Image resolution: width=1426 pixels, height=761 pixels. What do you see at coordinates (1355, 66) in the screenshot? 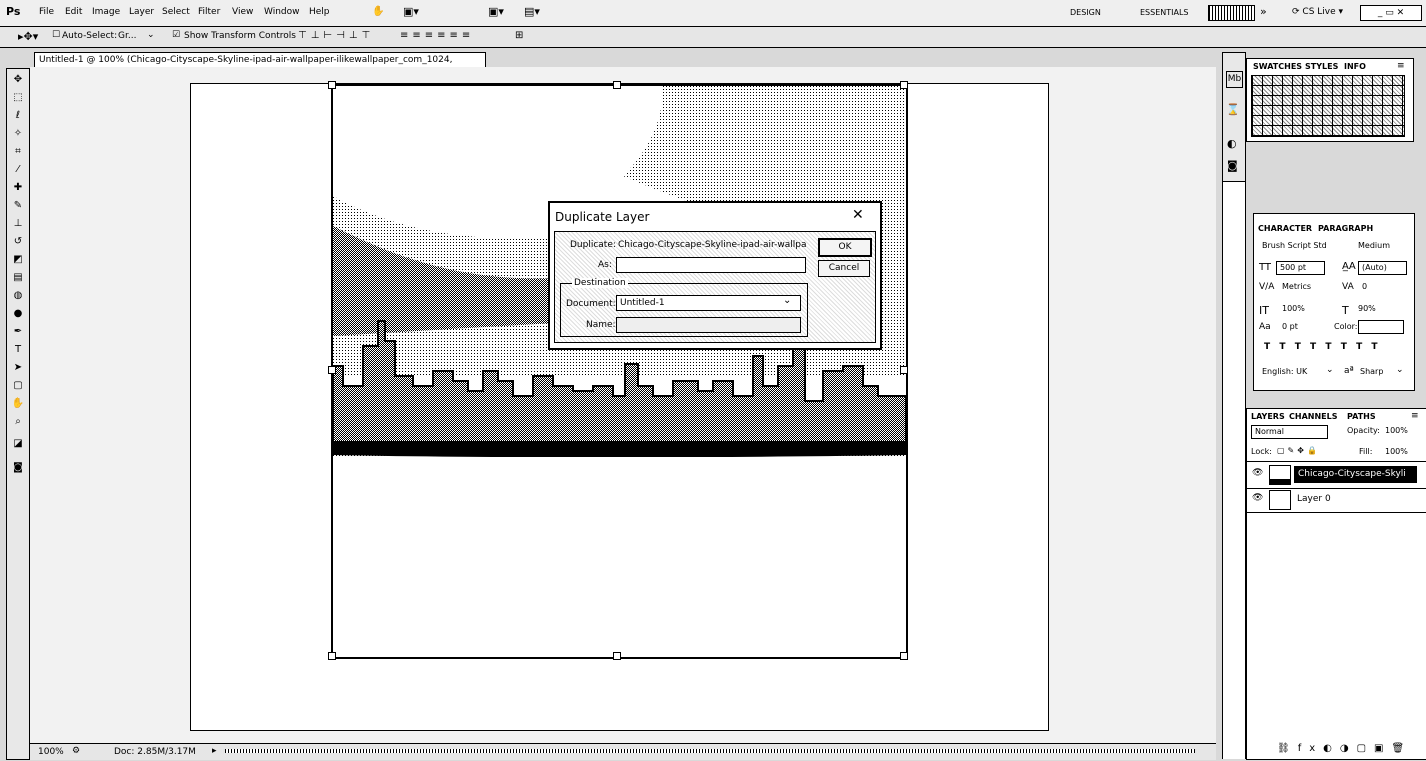
I see `tab-info: INFO` at bounding box center [1355, 66].